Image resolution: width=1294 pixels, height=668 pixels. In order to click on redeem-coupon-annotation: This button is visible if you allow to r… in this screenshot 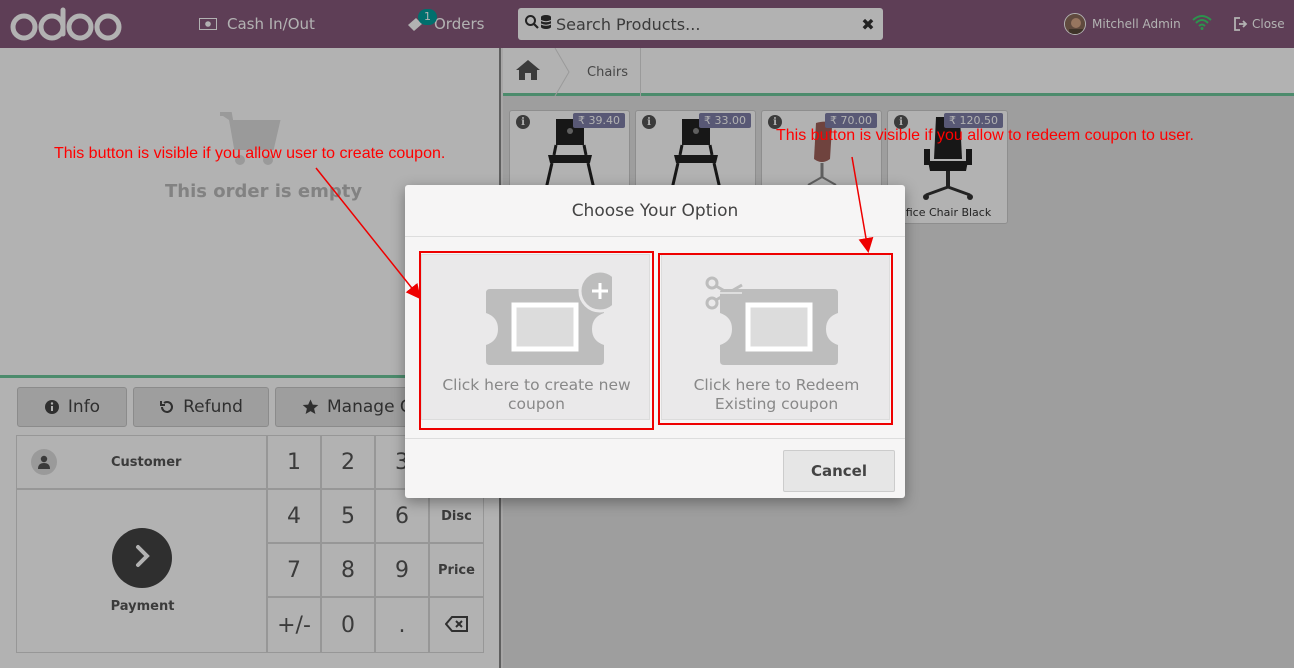, I will do `click(985, 135)`.